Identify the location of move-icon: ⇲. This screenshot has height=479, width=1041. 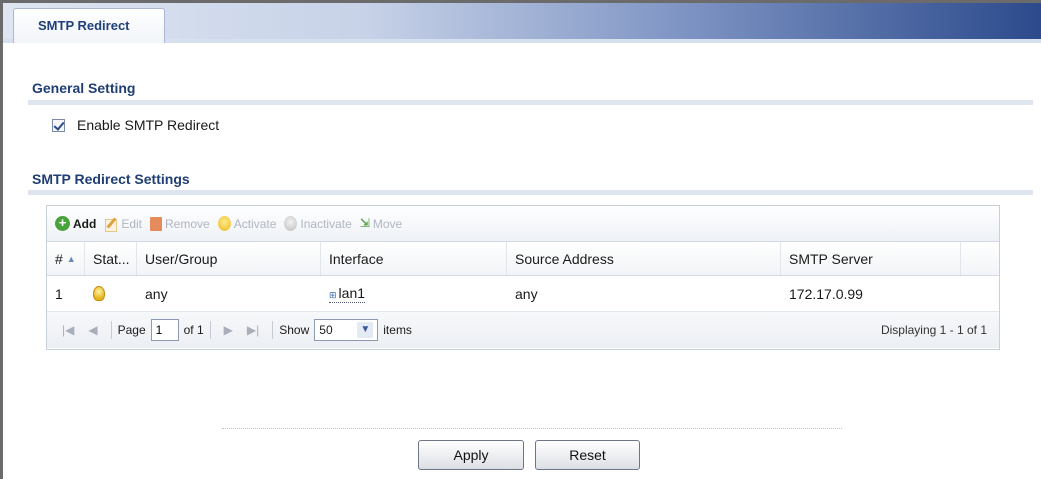
(364, 223).